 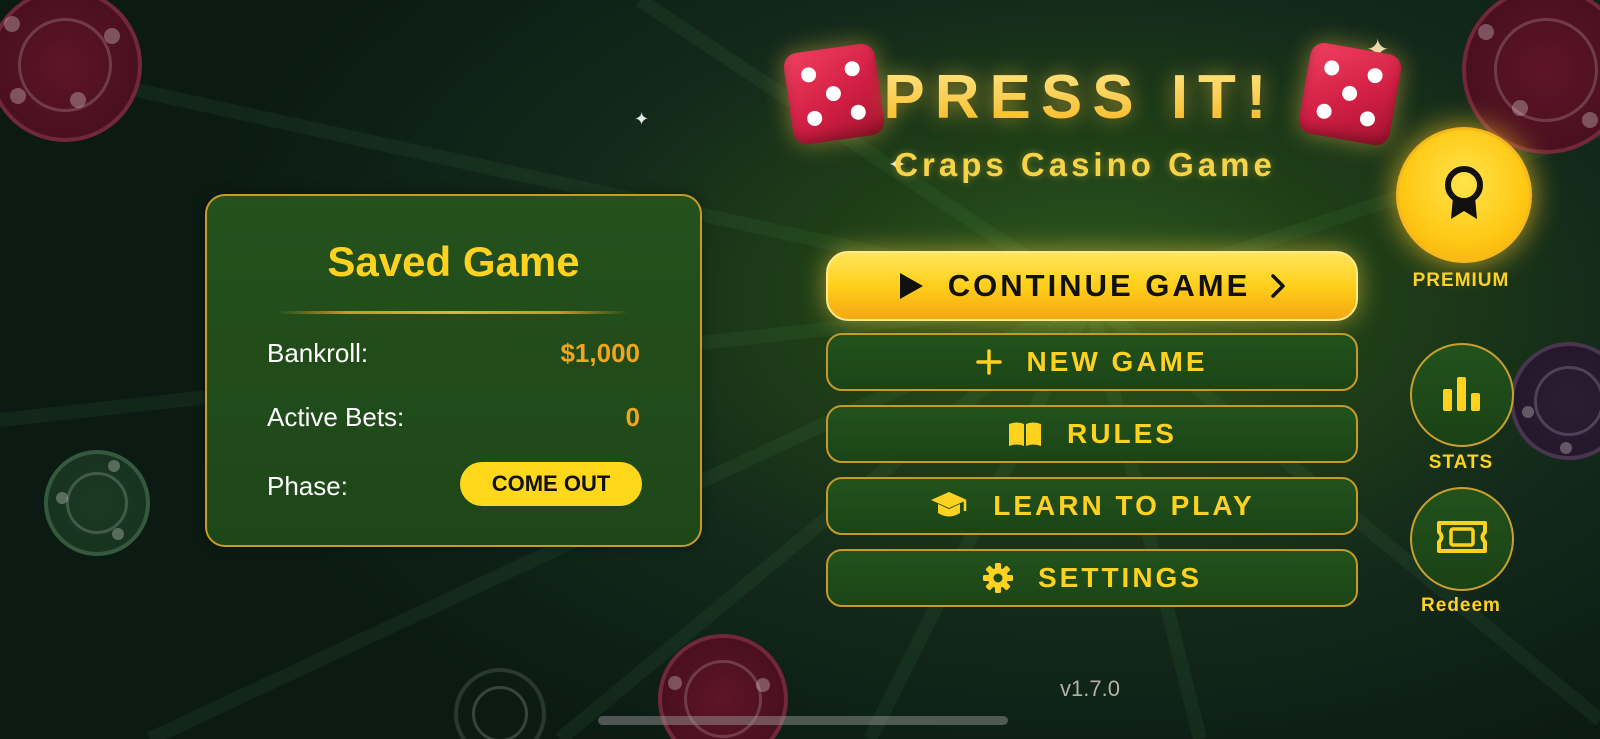 I want to click on saved-game-title: Saved Game, so click(x=453, y=261).